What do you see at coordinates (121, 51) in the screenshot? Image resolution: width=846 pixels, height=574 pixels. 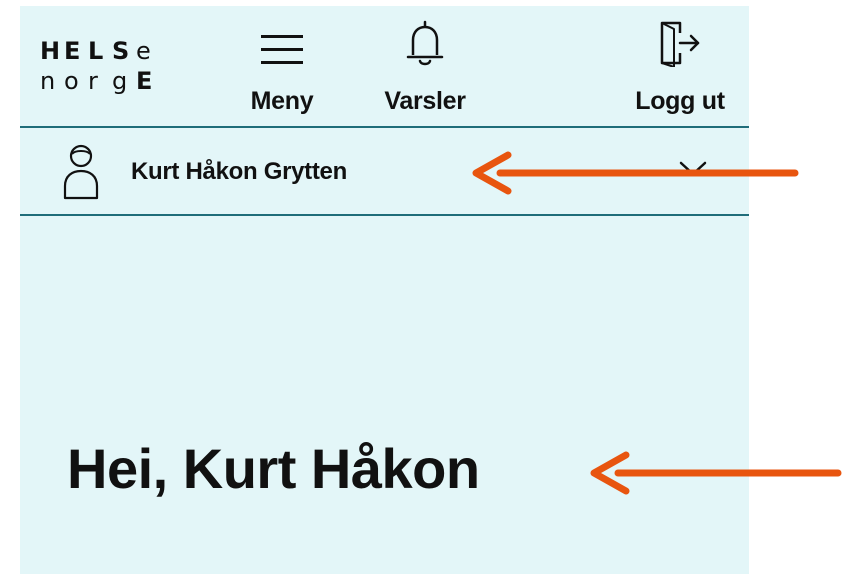 I see `logo-letter: S` at bounding box center [121, 51].